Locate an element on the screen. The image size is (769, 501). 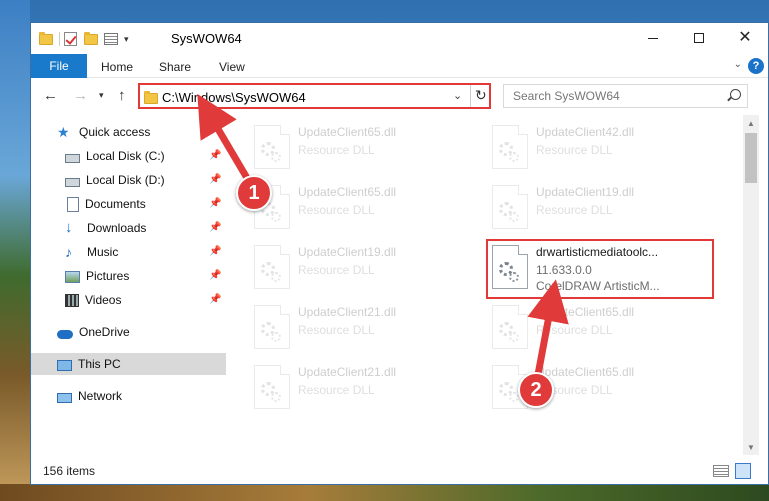
sidebar-item-label: This PC is located at coordinates (99, 364).